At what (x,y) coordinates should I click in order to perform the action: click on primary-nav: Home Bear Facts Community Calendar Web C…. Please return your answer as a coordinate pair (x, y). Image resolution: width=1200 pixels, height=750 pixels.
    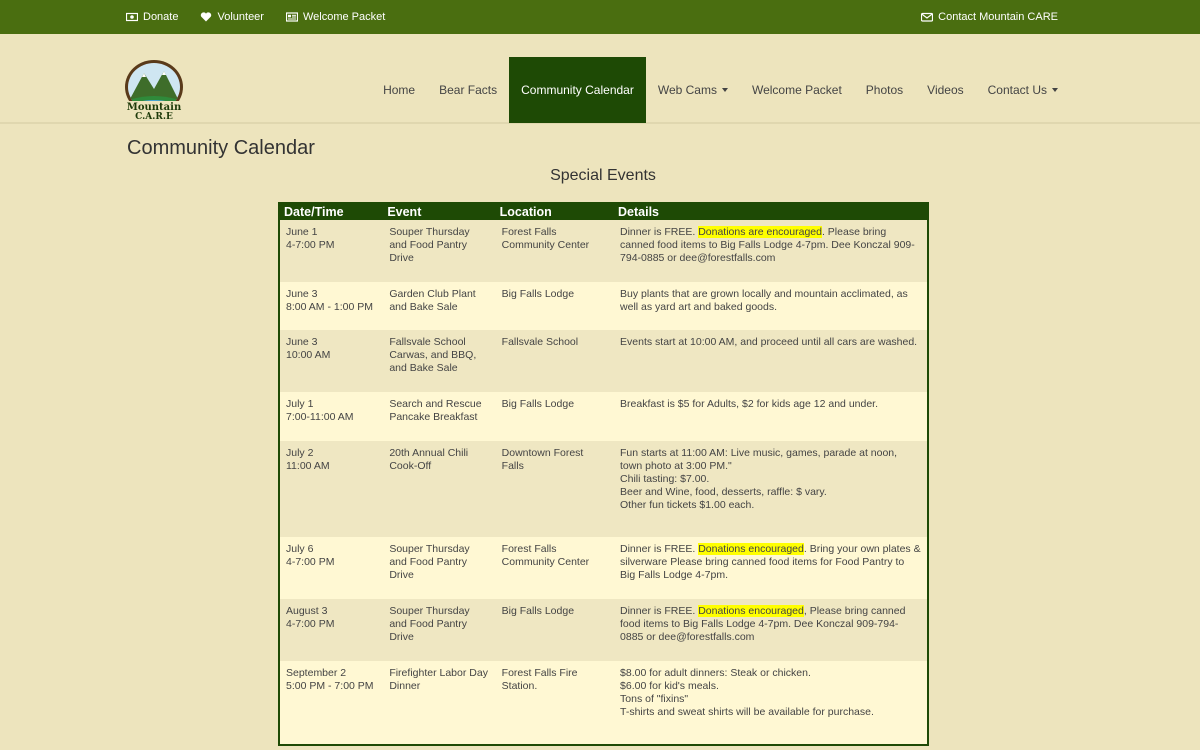
    Looking at the image, I should click on (720, 90).